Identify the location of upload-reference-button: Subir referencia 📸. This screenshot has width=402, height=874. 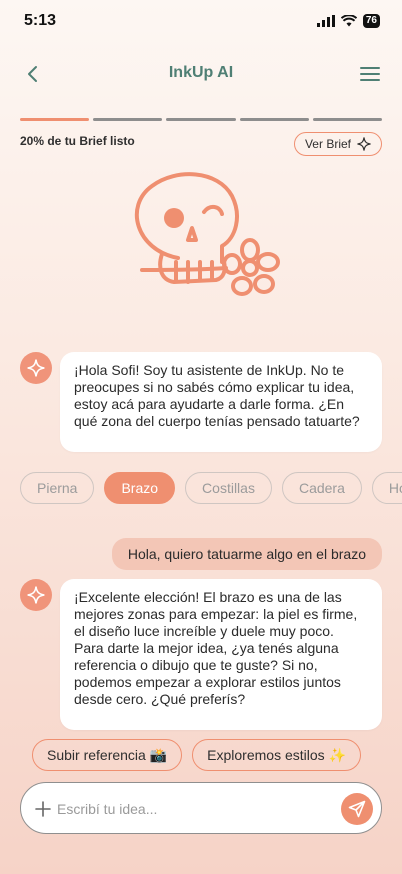
(107, 755).